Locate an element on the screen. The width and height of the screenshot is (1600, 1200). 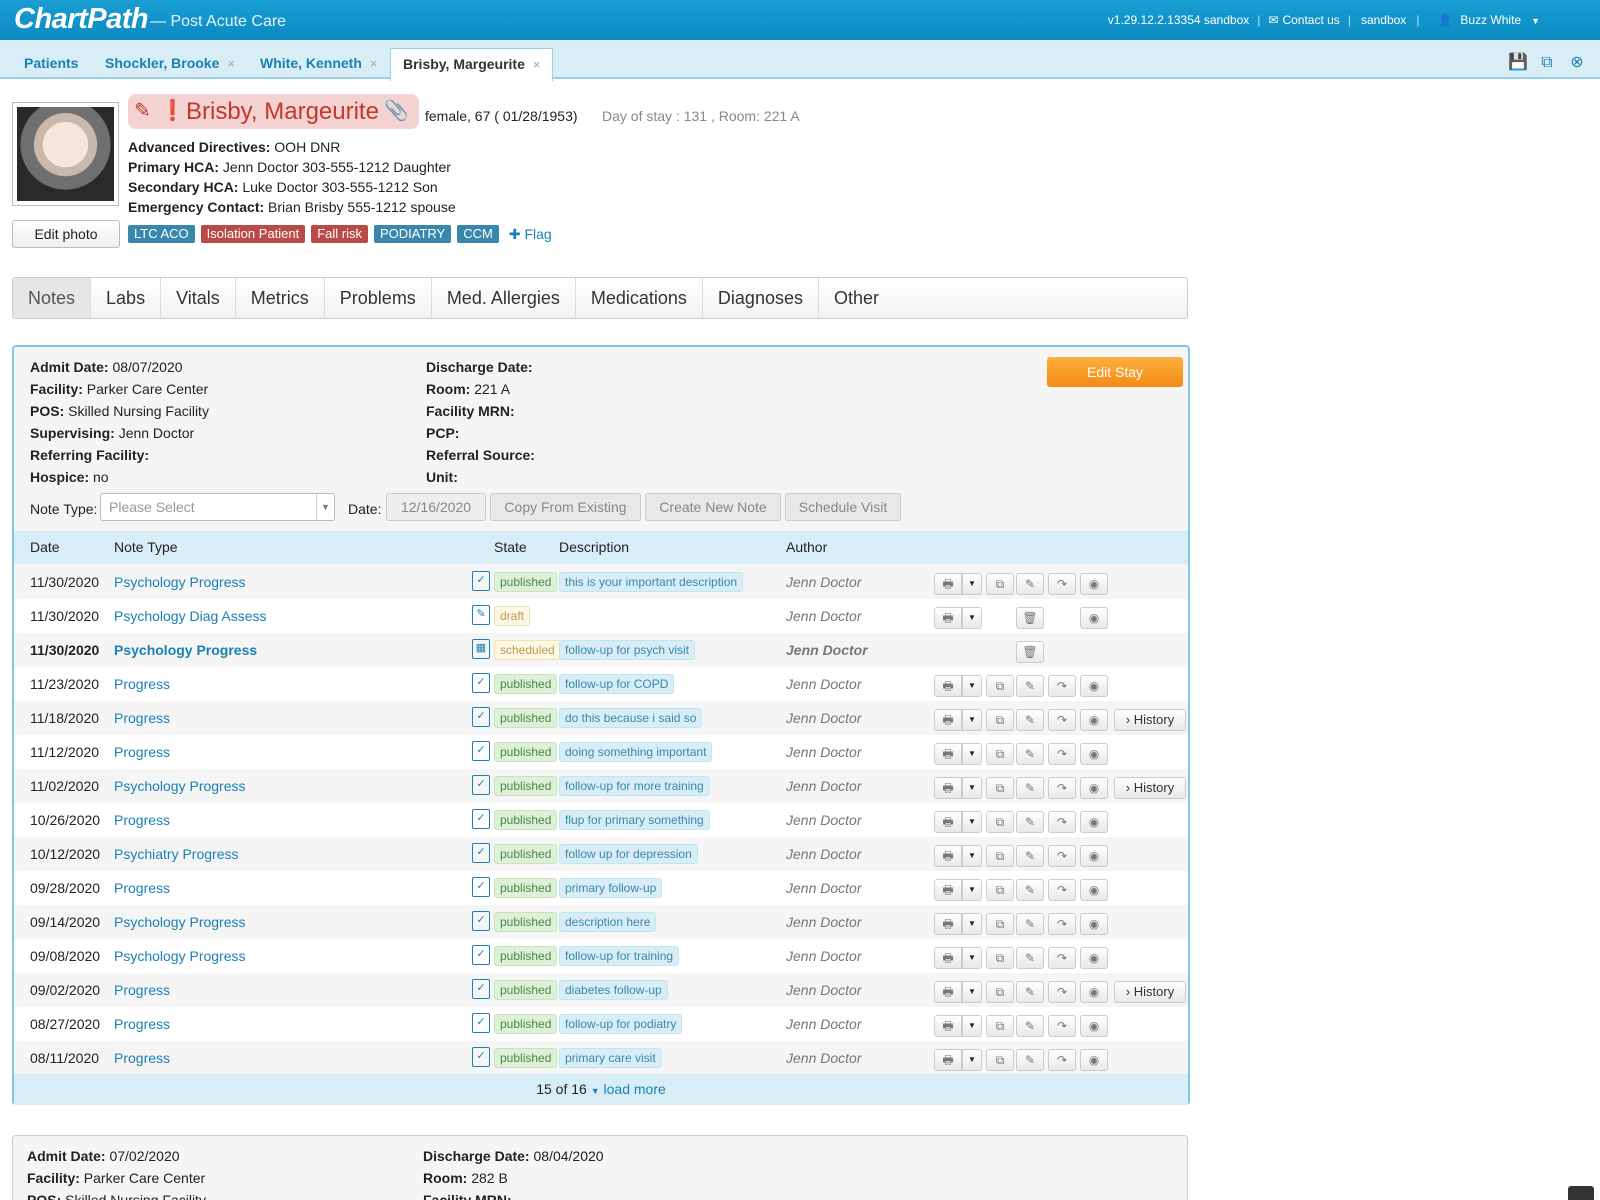
schedule-visit-button: Schedule Visit is located at coordinates (843, 507).